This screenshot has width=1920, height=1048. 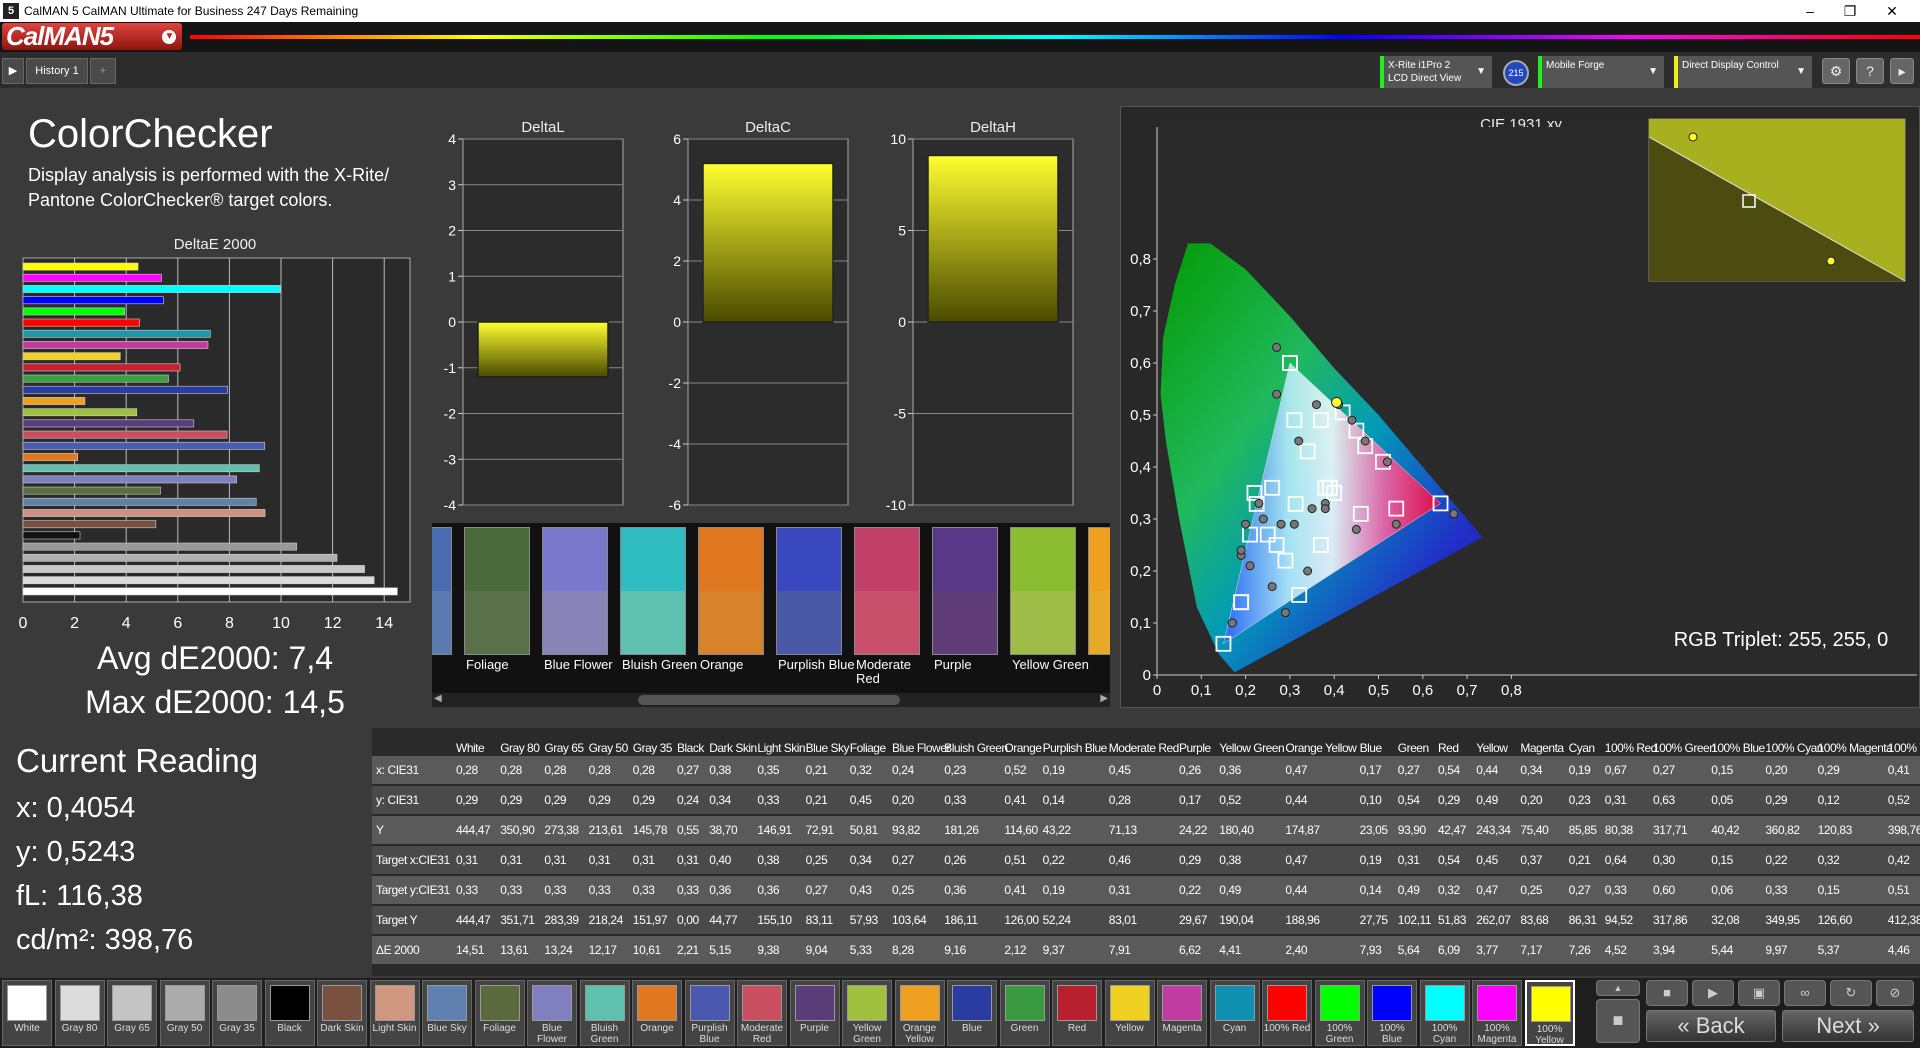 What do you see at coordinates (1024, 1013) in the screenshot?
I see `bottom-swatch: Green` at bounding box center [1024, 1013].